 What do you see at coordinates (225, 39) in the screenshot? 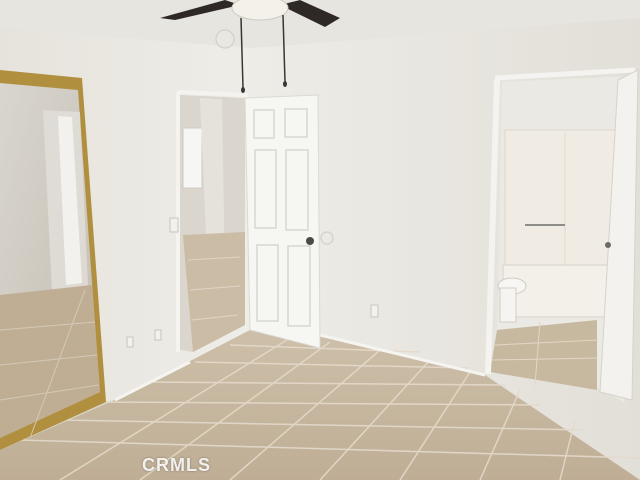
I see `smoke-detector` at bounding box center [225, 39].